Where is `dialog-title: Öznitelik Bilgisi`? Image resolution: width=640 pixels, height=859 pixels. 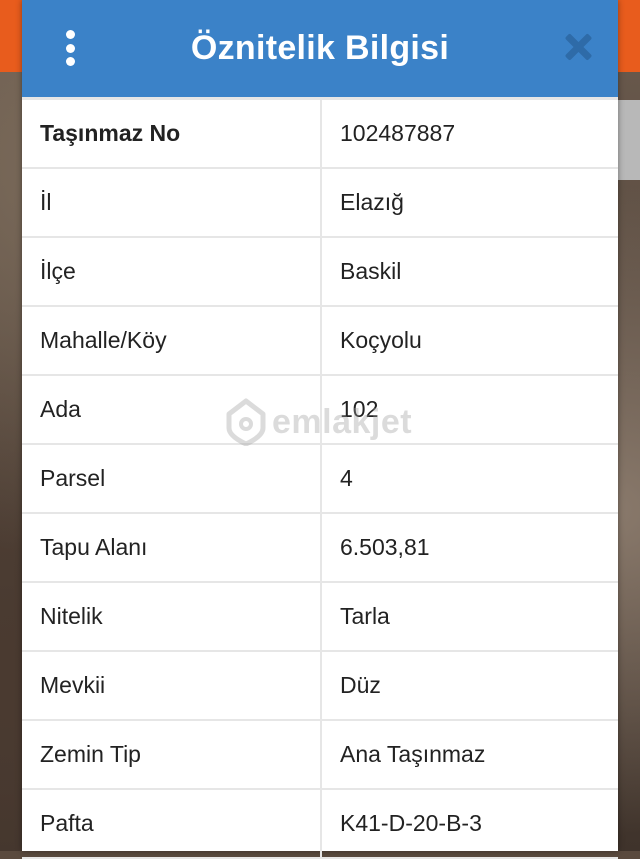
dialog-title: Öznitelik Bilgisi is located at coordinates (320, 48).